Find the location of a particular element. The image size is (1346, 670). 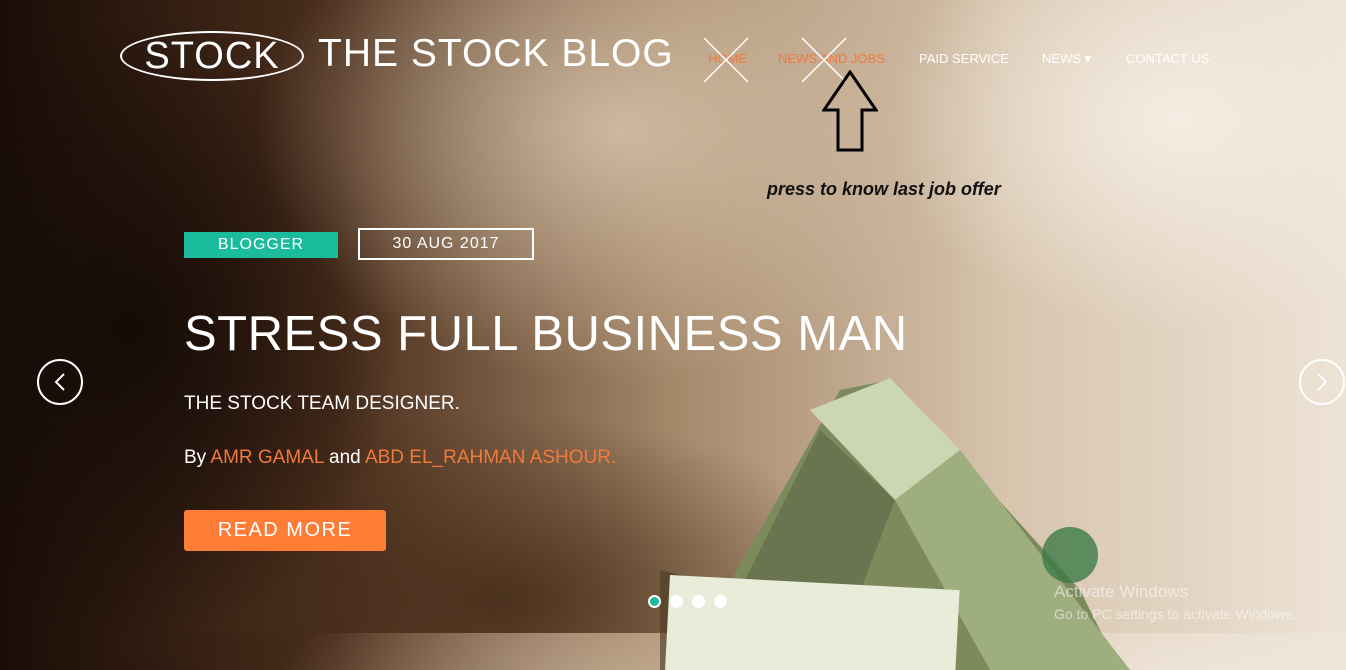

chevron-left-icon is located at coordinates (59, 382).